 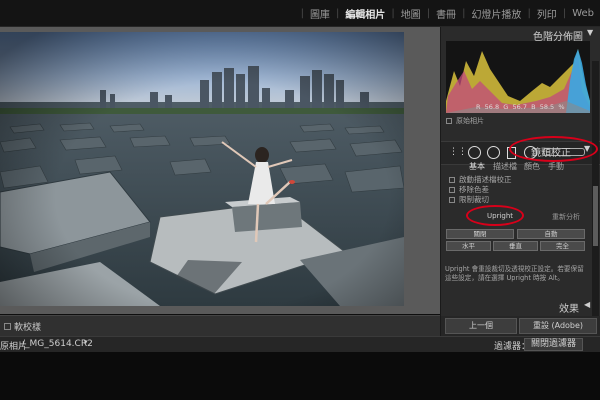 I want to click on effects-title: 效果, so click(x=569, y=307).